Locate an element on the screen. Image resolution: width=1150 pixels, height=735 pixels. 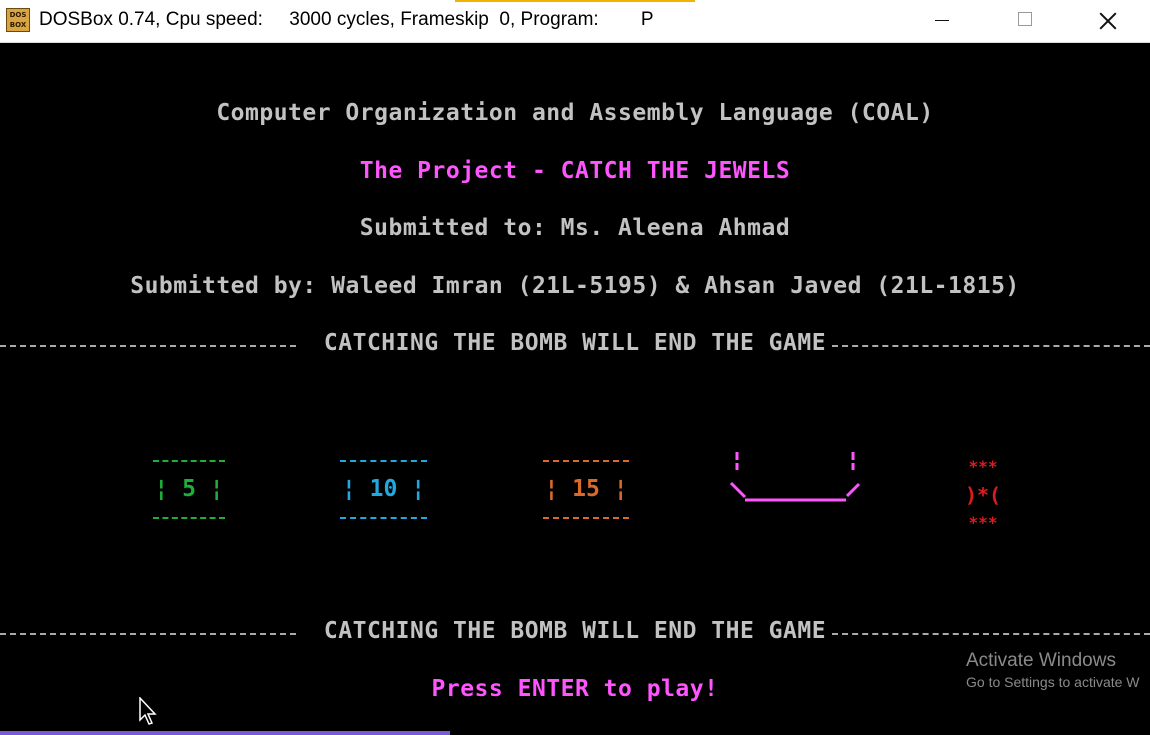
jewel-label: ¦ 10 ¦ is located at coordinates (383, 489).